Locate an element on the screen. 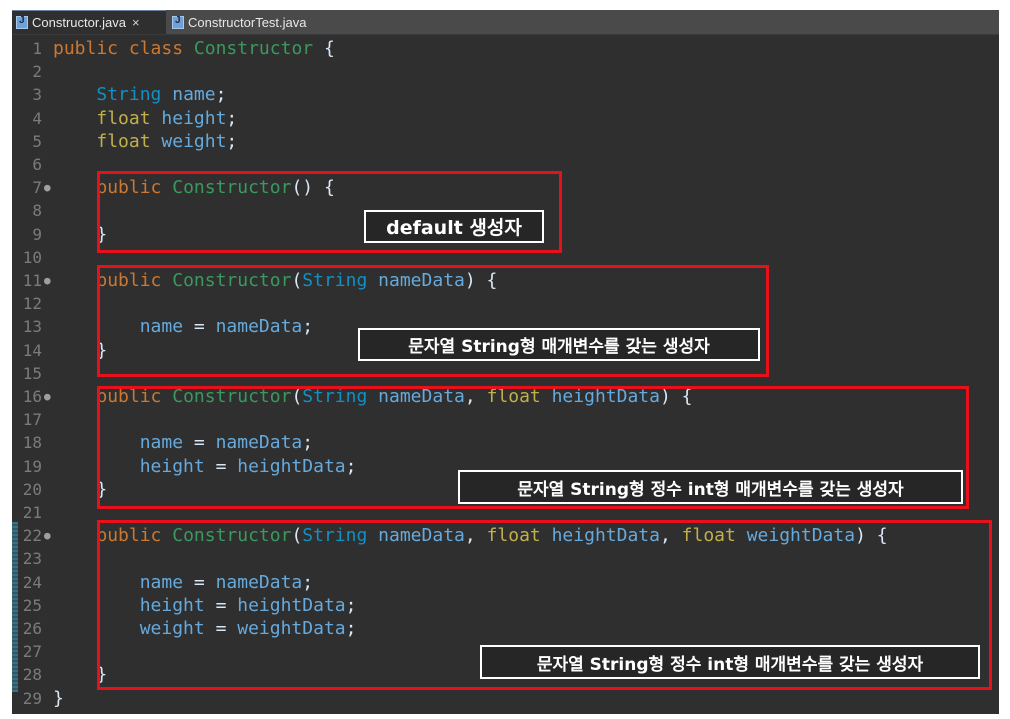 This screenshot has width=1010, height=719. tab-constructortest-java: ConstructorTest.java is located at coordinates (253, 22).